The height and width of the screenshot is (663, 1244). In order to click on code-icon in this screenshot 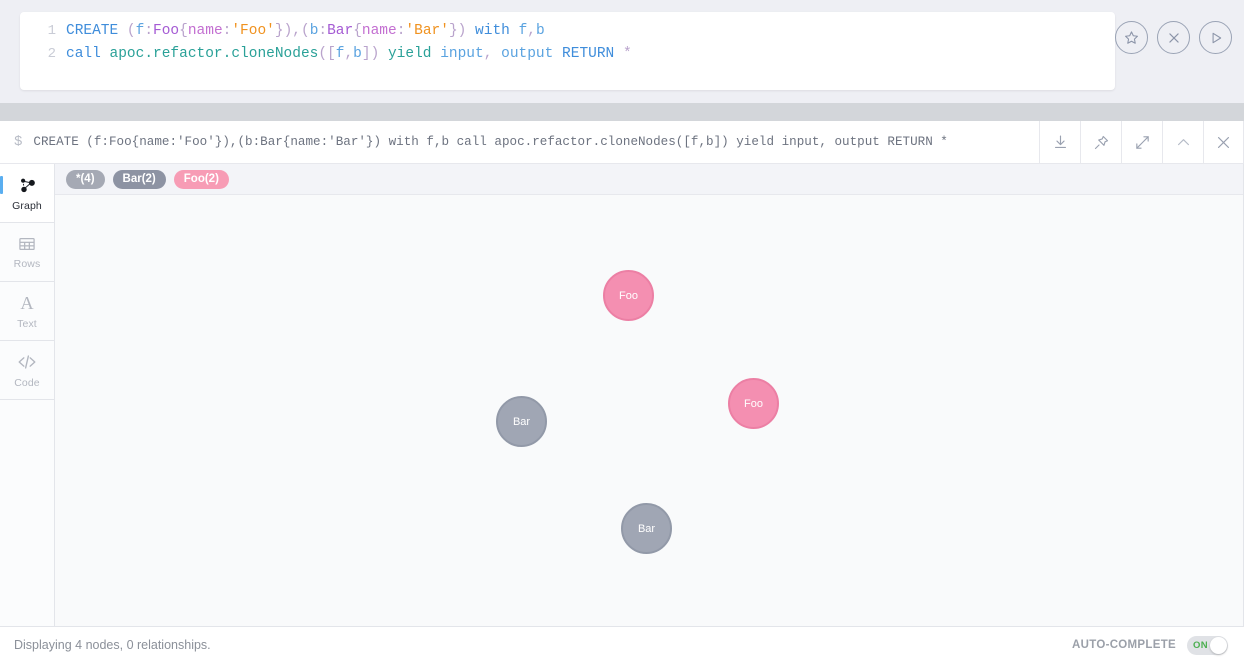, I will do `click(27, 362)`.